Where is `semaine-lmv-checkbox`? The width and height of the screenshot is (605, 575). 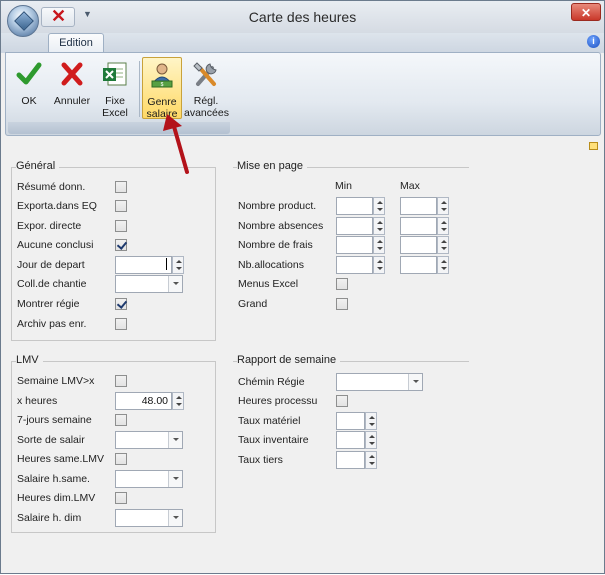 semaine-lmv-checkbox is located at coordinates (121, 381).